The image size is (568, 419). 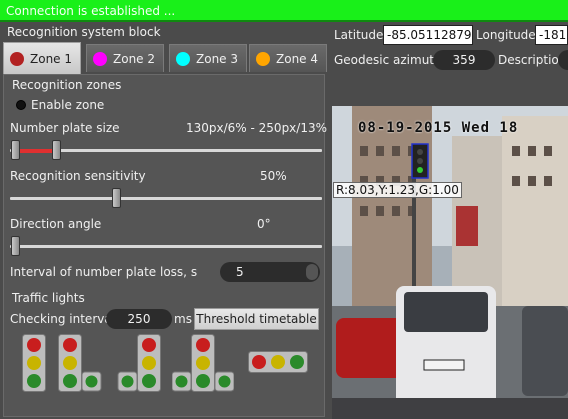 What do you see at coordinates (297, 58) in the screenshot?
I see `tab-label: Zone 4` at bounding box center [297, 58].